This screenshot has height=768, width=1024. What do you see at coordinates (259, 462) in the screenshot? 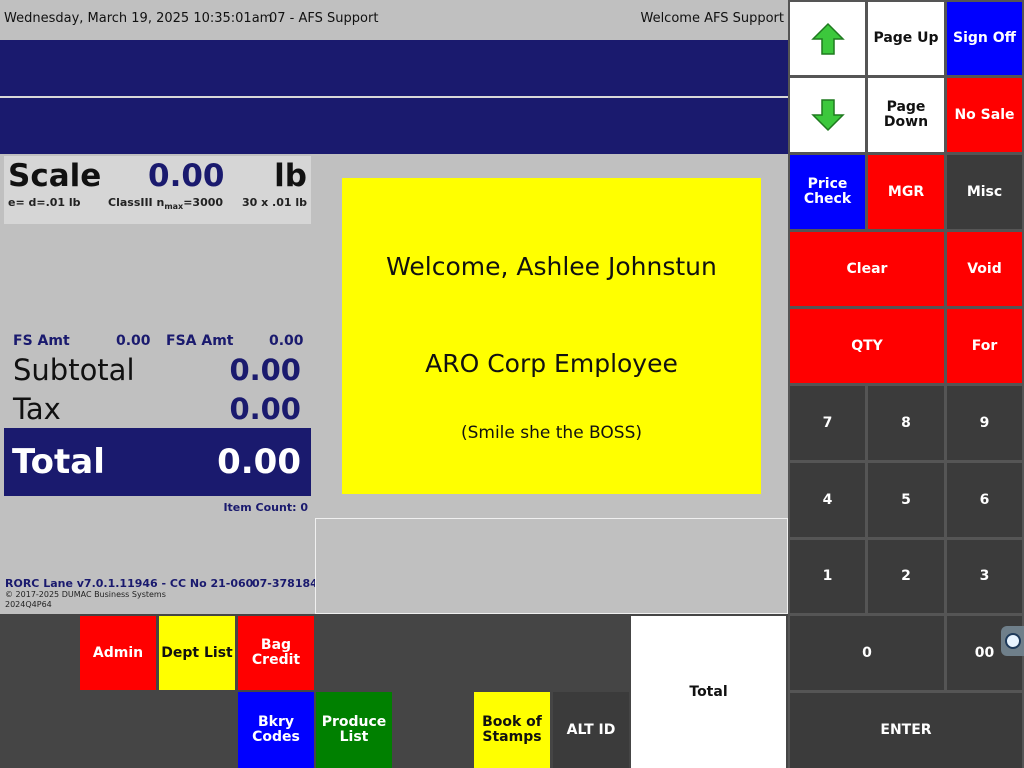
I see `total-value: 0.00` at bounding box center [259, 462].